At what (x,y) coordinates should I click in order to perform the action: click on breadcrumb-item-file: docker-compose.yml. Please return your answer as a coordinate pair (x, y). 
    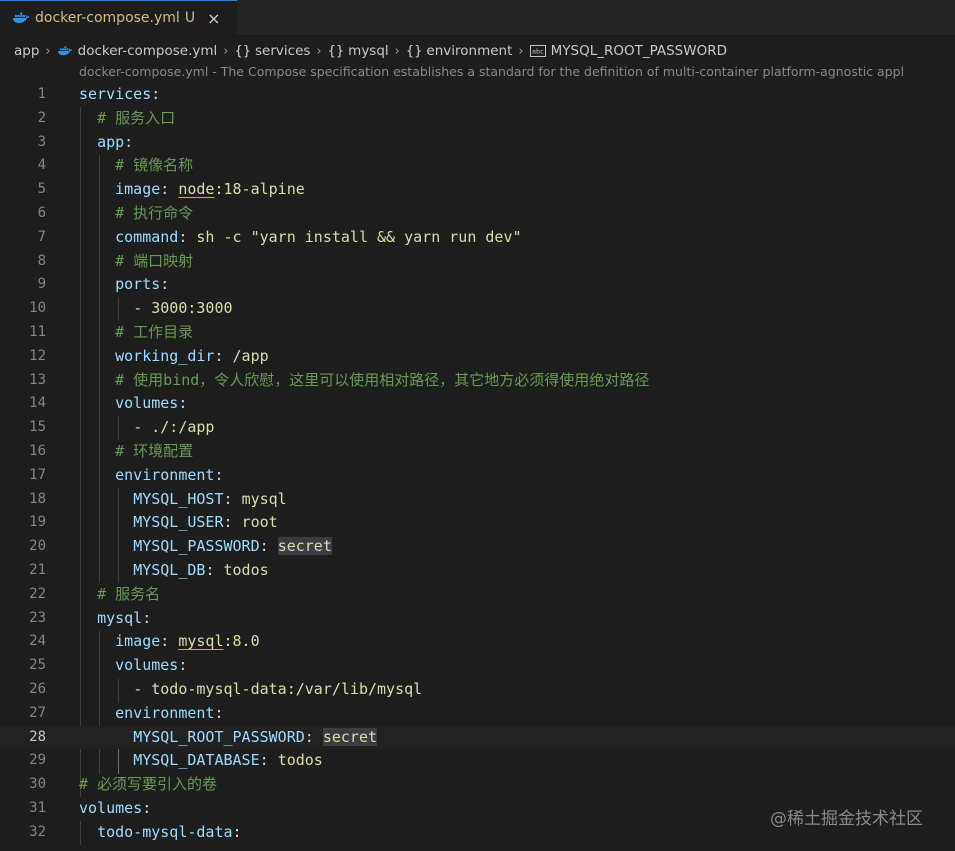
    Looking at the image, I should click on (137, 51).